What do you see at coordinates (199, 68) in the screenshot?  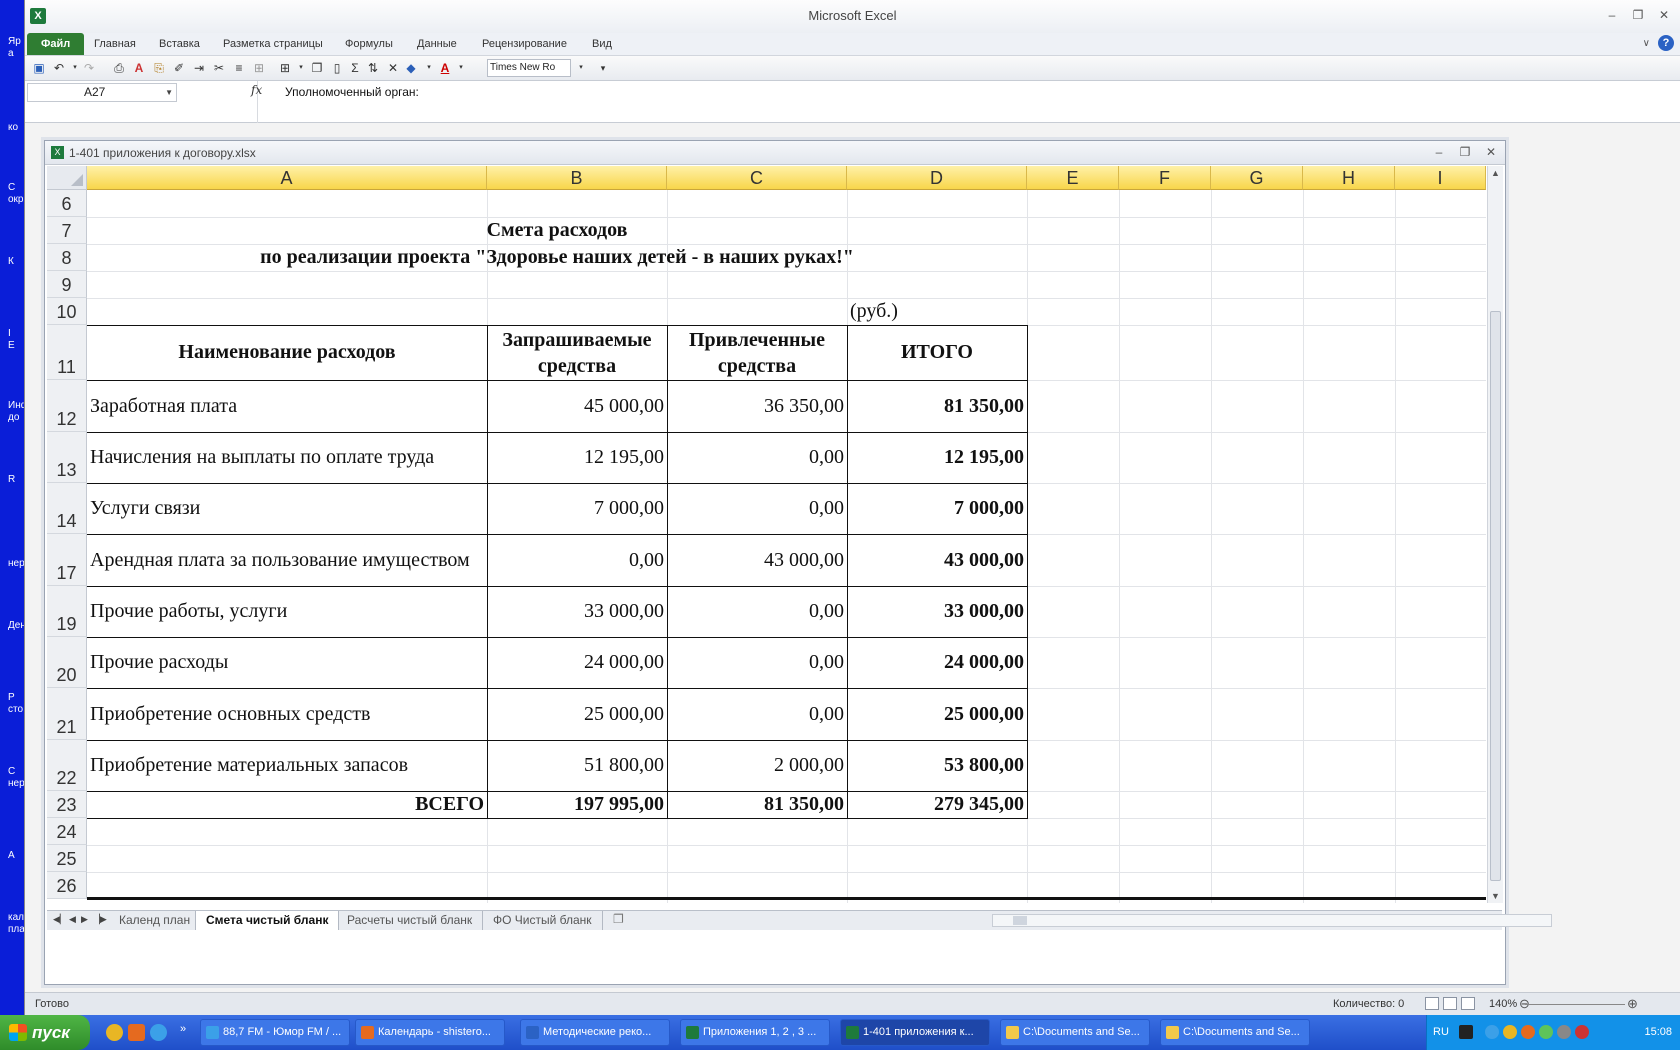 I see `indent-icon: ⇥` at bounding box center [199, 68].